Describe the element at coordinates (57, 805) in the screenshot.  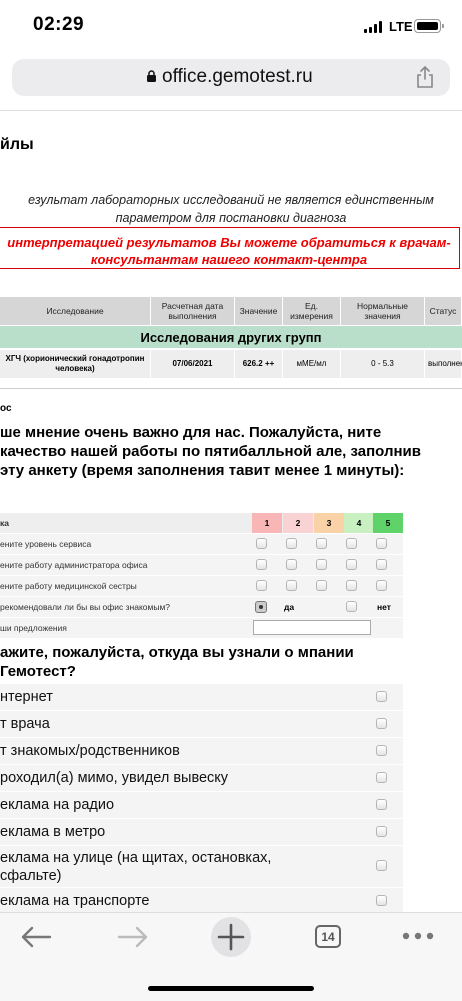
I see `source-label: еклама на радио` at that location.